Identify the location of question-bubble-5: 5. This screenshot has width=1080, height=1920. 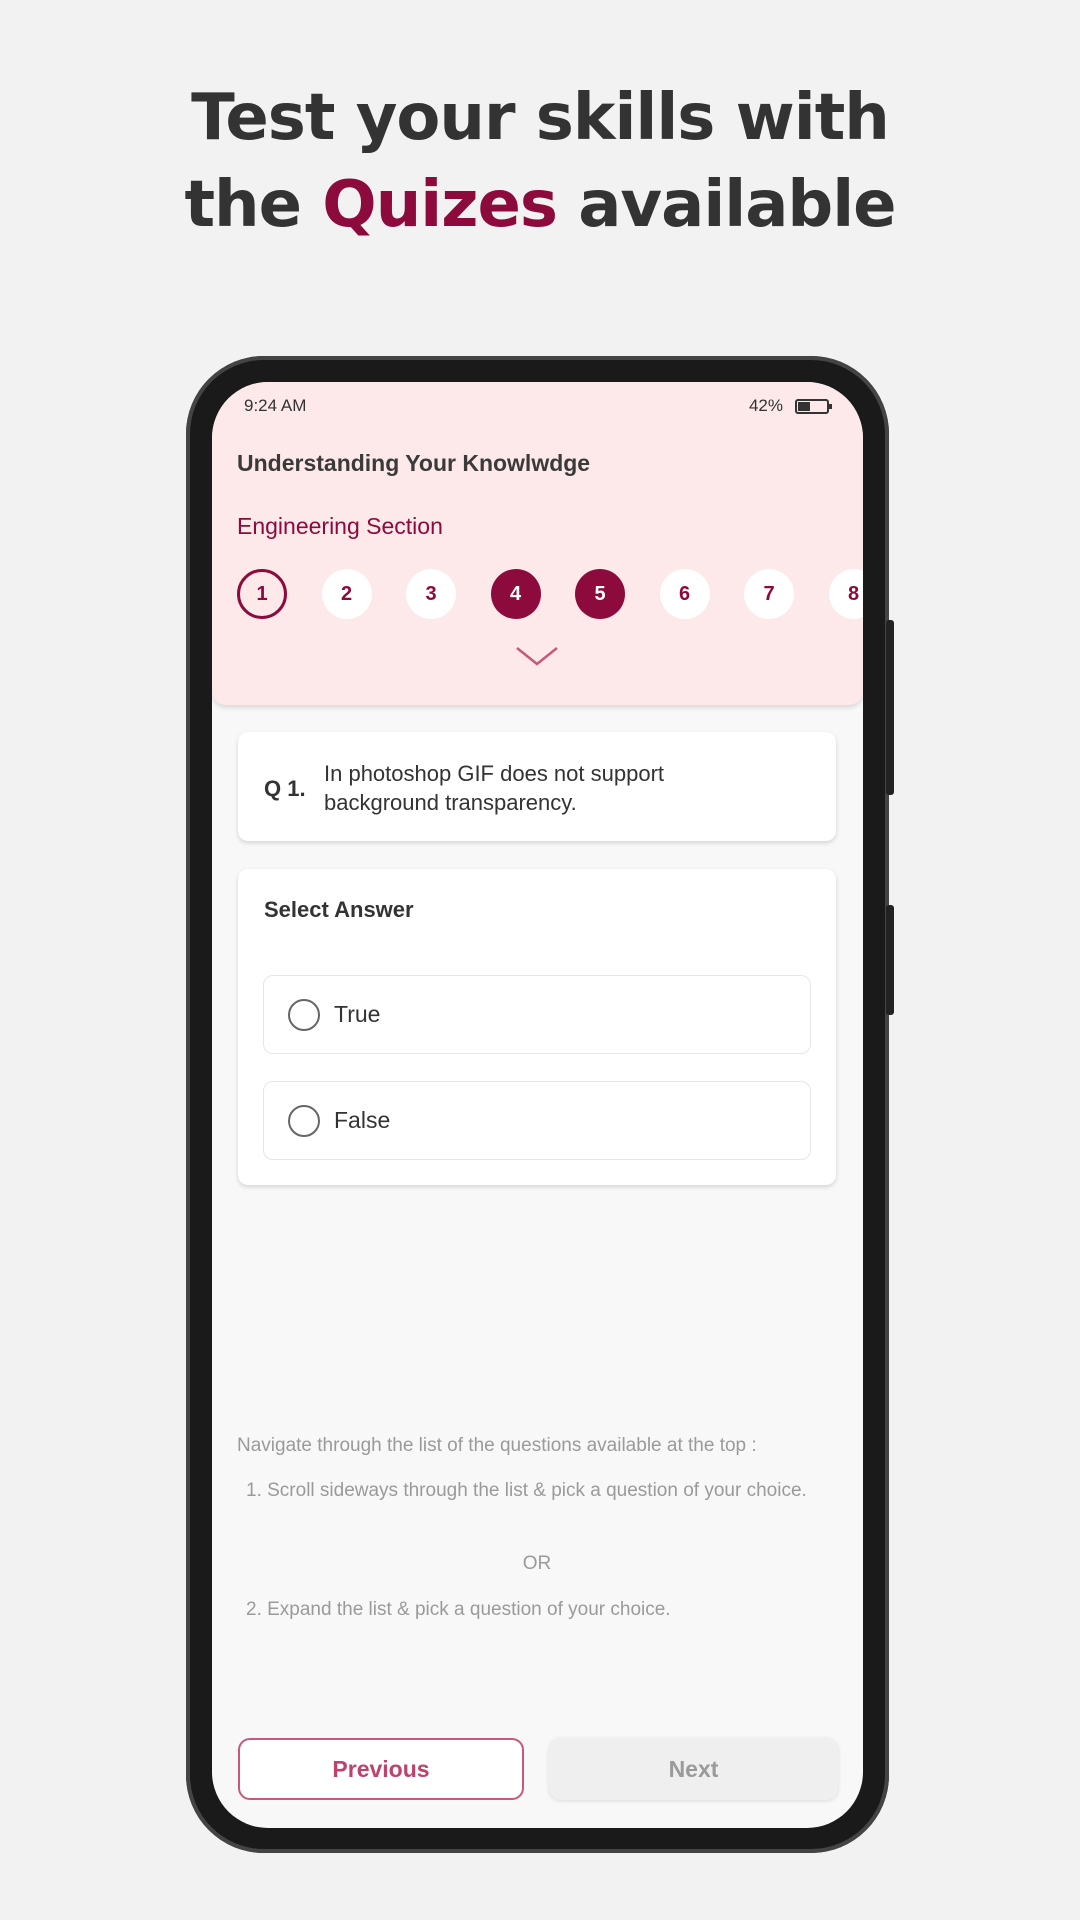
(600, 594).